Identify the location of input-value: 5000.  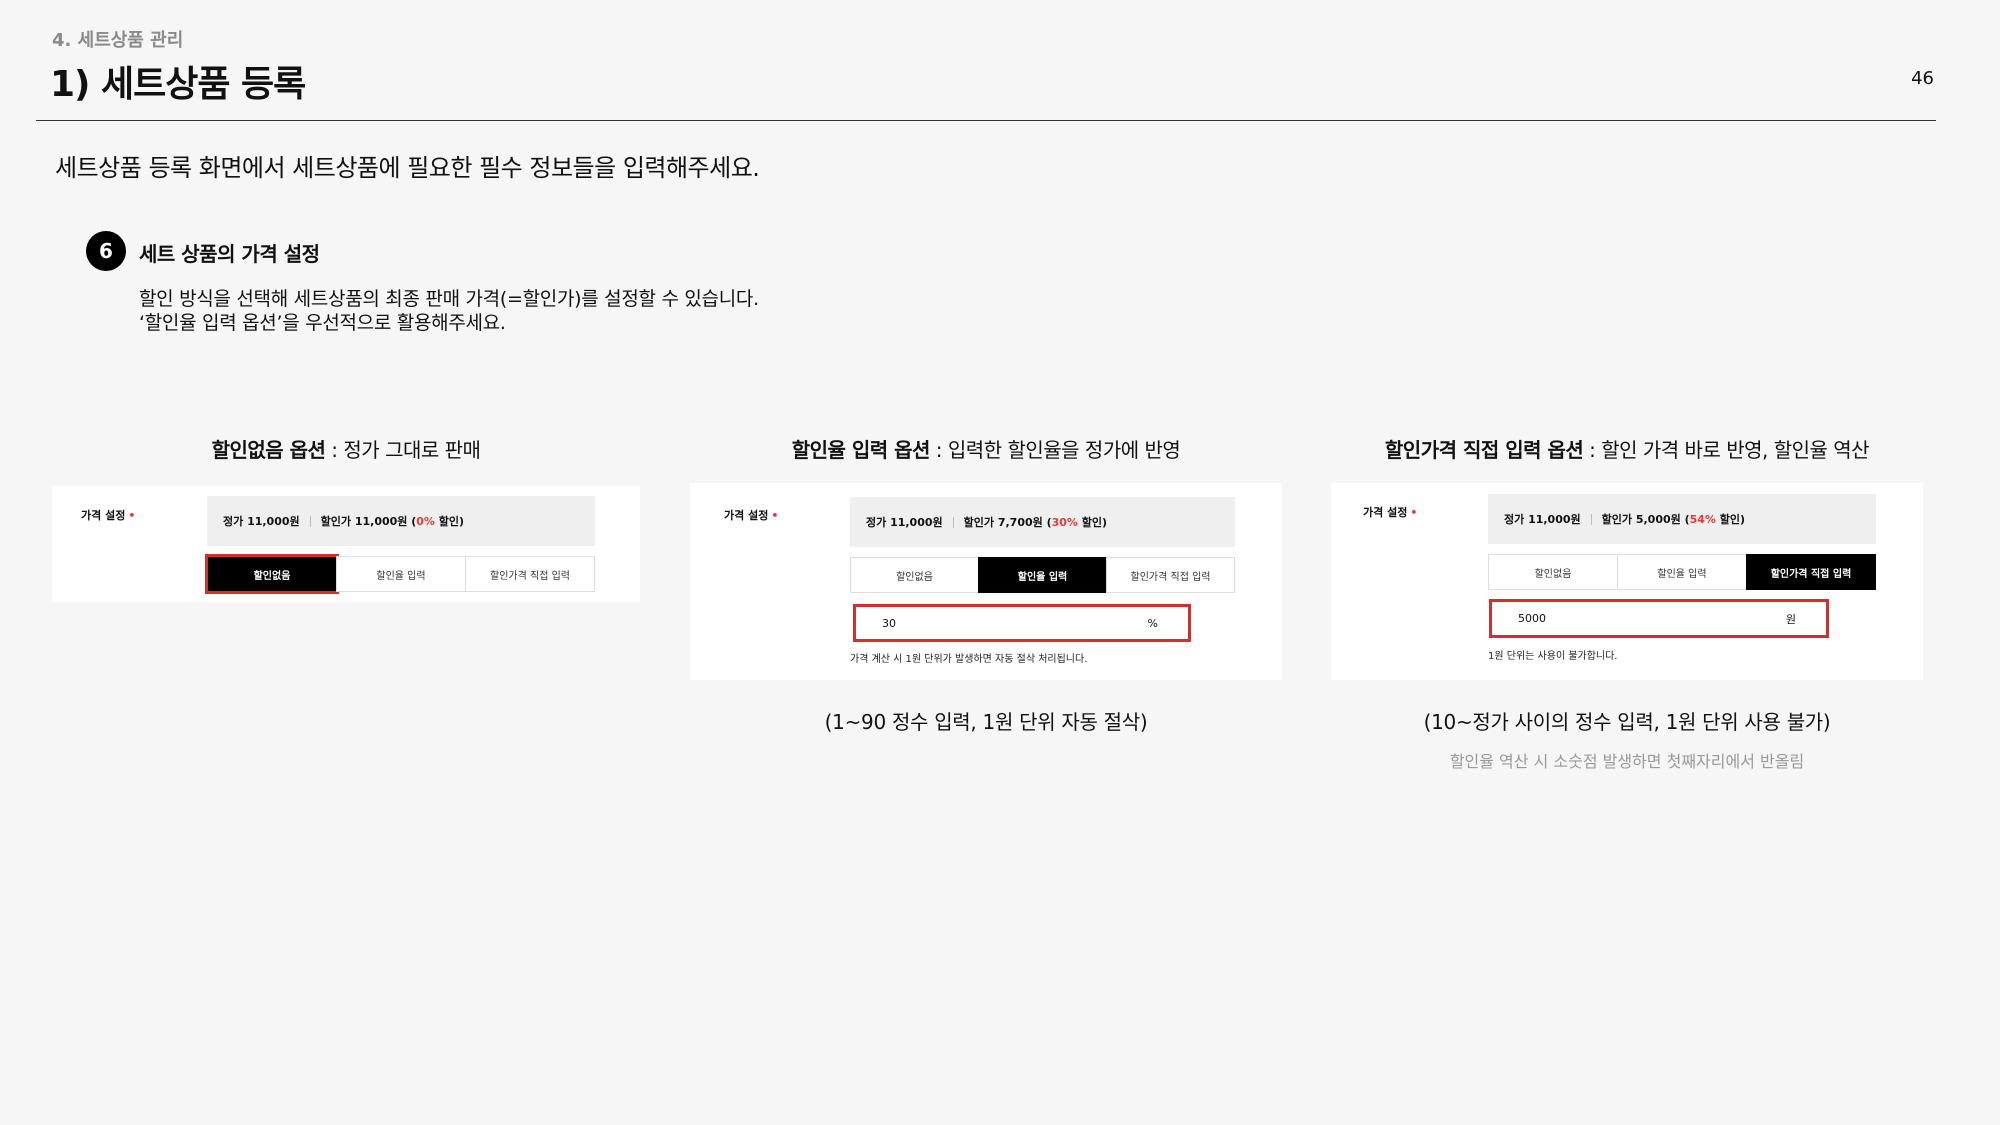
(1532, 618).